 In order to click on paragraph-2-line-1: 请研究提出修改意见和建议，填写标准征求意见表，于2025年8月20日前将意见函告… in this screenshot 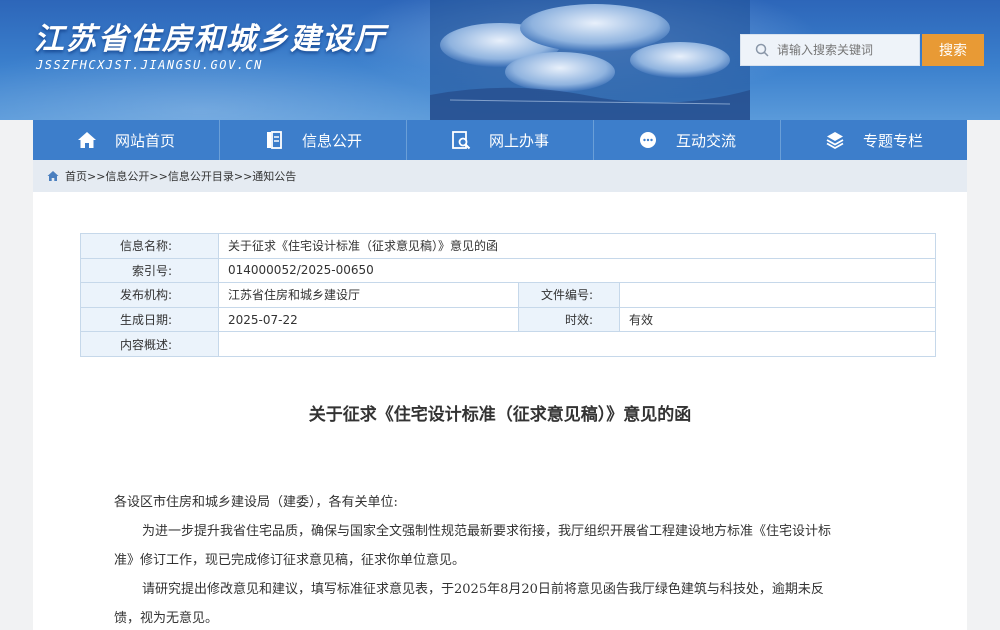, I will do `click(483, 589)`.